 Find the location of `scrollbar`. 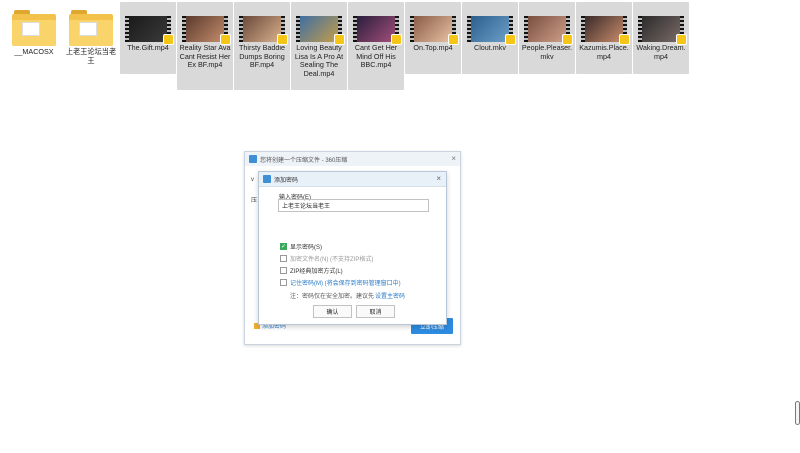

scrollbar is located at coordinates (797, 413).